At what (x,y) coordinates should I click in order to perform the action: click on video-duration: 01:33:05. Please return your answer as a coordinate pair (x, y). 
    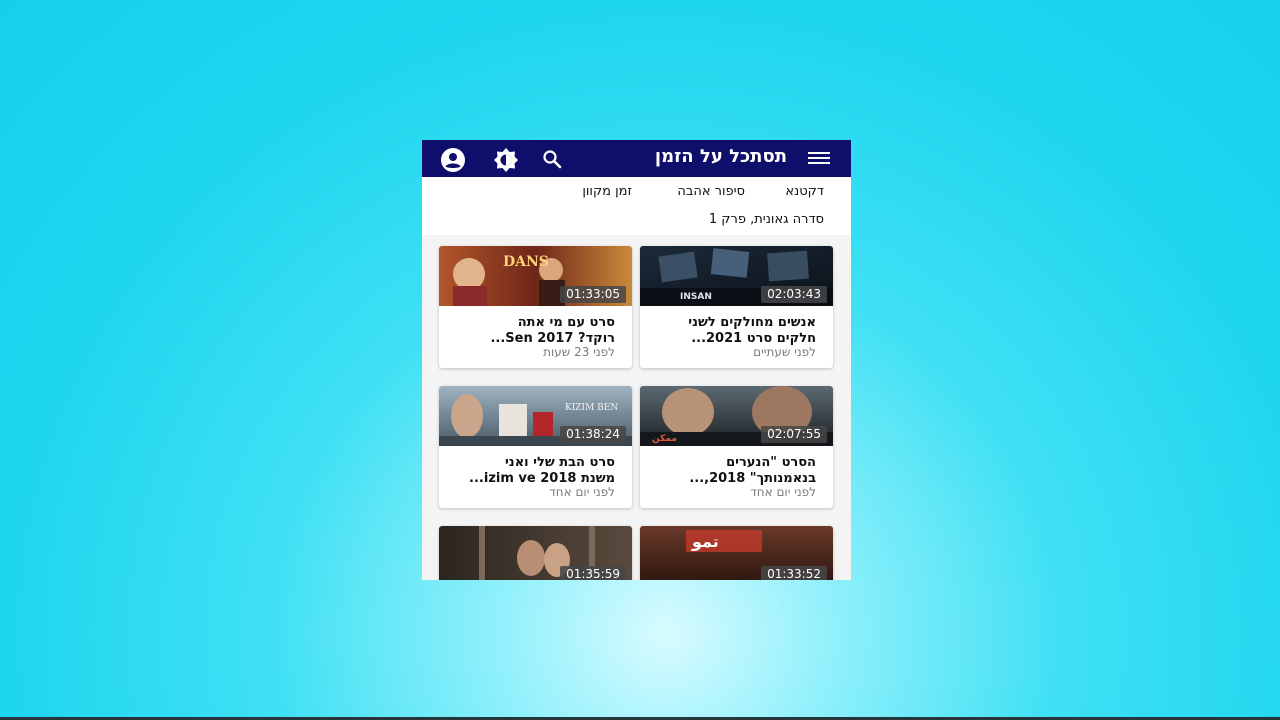
    Looking at the image, I should click on (593, 294).